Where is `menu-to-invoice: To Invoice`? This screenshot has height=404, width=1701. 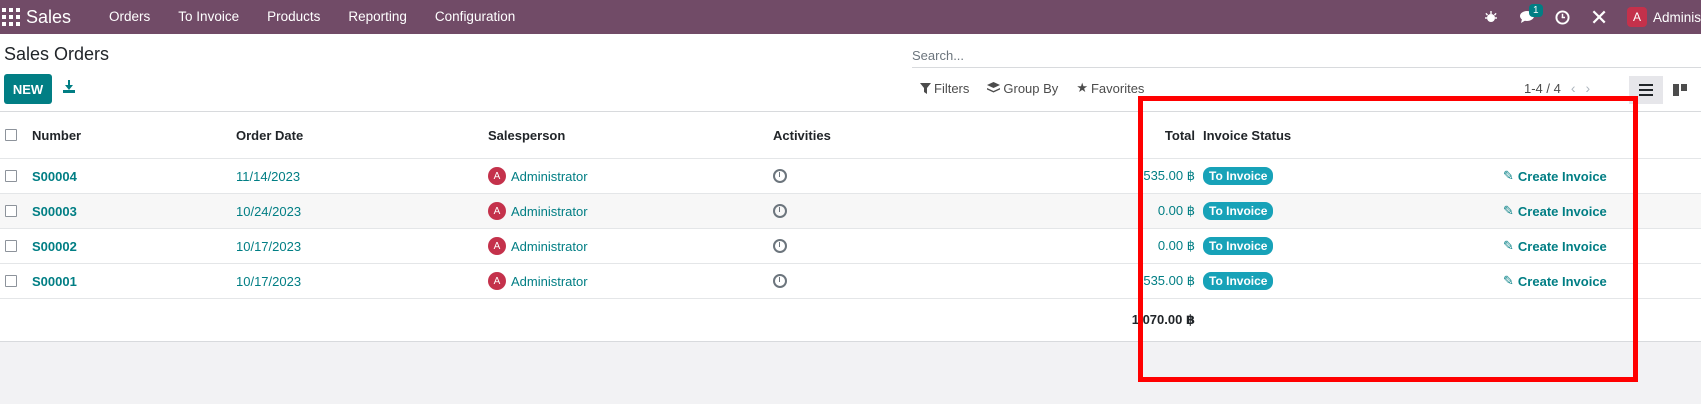 menu-to-invoice: To Invoice is located at coordinates (208, 17).